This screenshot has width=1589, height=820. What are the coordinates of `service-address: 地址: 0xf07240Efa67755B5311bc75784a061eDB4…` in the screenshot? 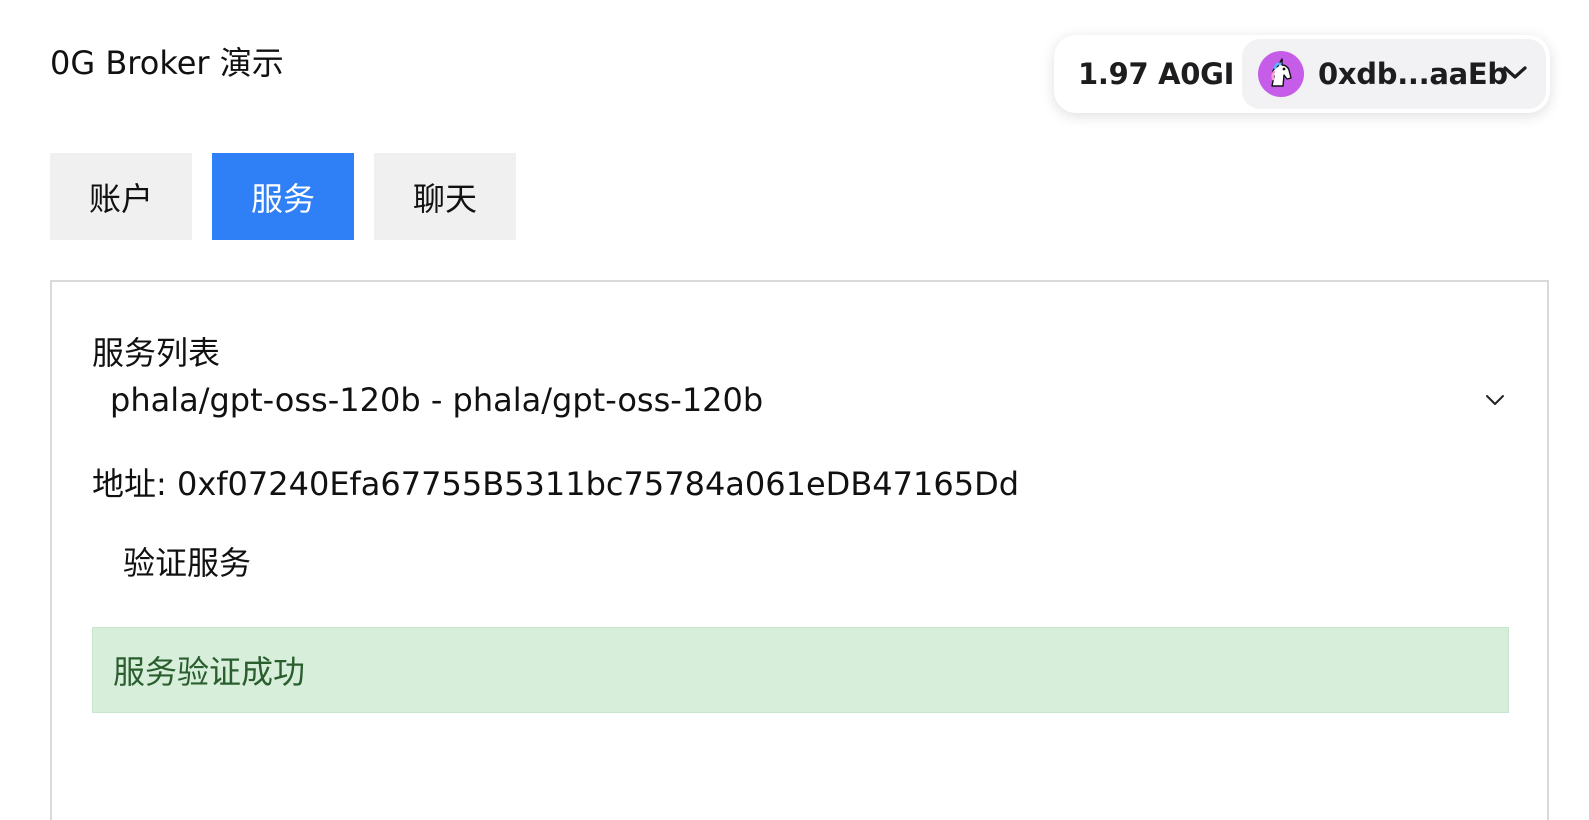 It's located at (556, 484).